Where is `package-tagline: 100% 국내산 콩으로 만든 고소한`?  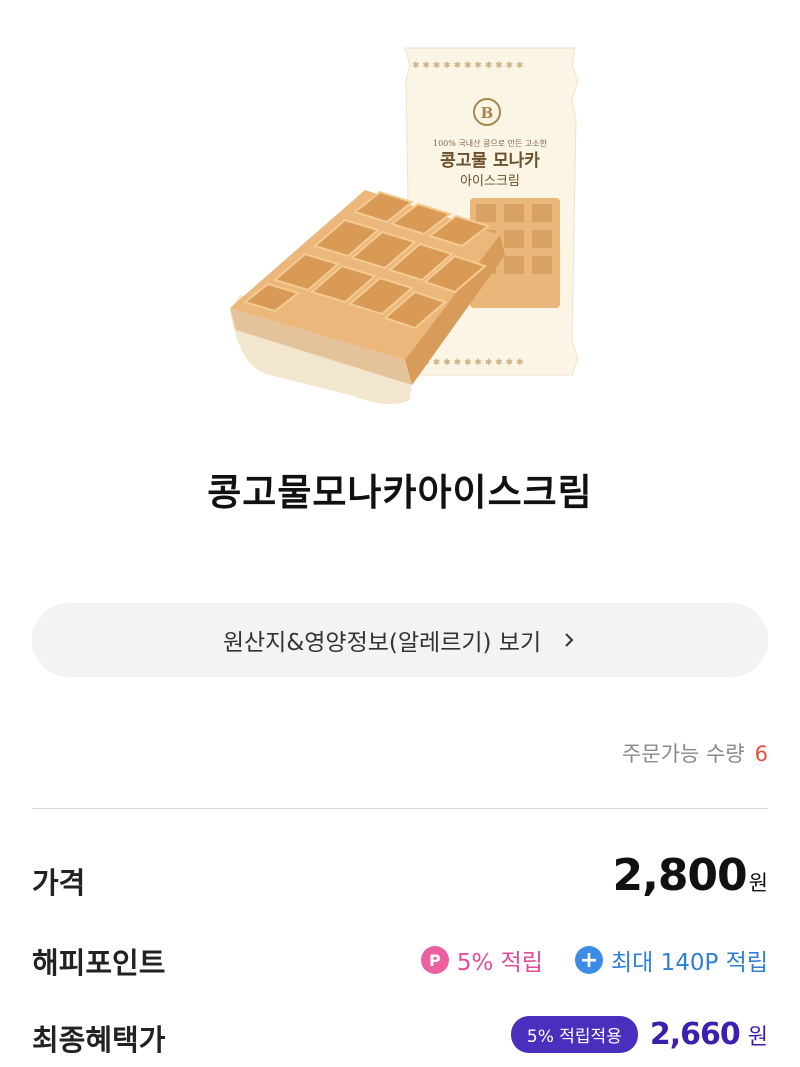
package-tagline: 100% 국내산 콩으로 만든 고소한 is located at coordinates (490, 143).